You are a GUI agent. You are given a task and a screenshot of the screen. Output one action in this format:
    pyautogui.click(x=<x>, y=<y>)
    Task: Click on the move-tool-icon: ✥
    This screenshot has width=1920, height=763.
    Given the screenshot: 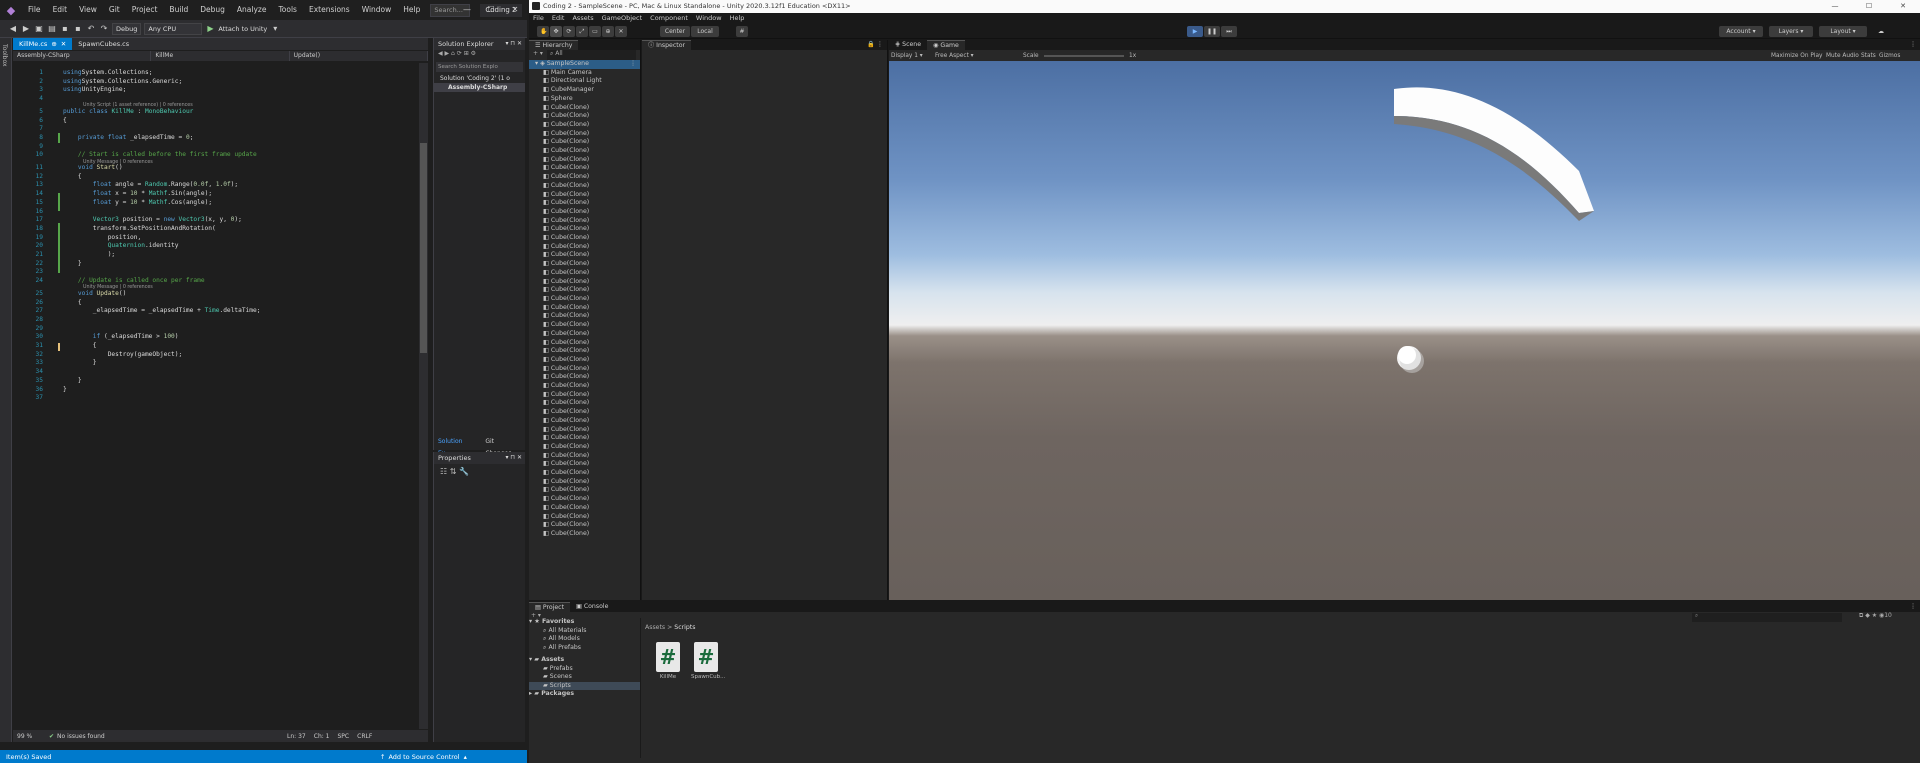 What is the action you would take?
    pyautogui.click(x=556, y=31)
    